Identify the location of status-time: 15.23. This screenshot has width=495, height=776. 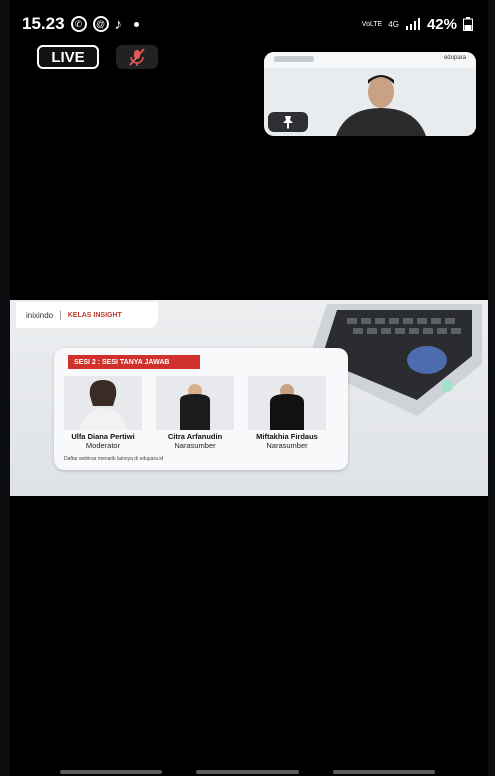
(43, 23).